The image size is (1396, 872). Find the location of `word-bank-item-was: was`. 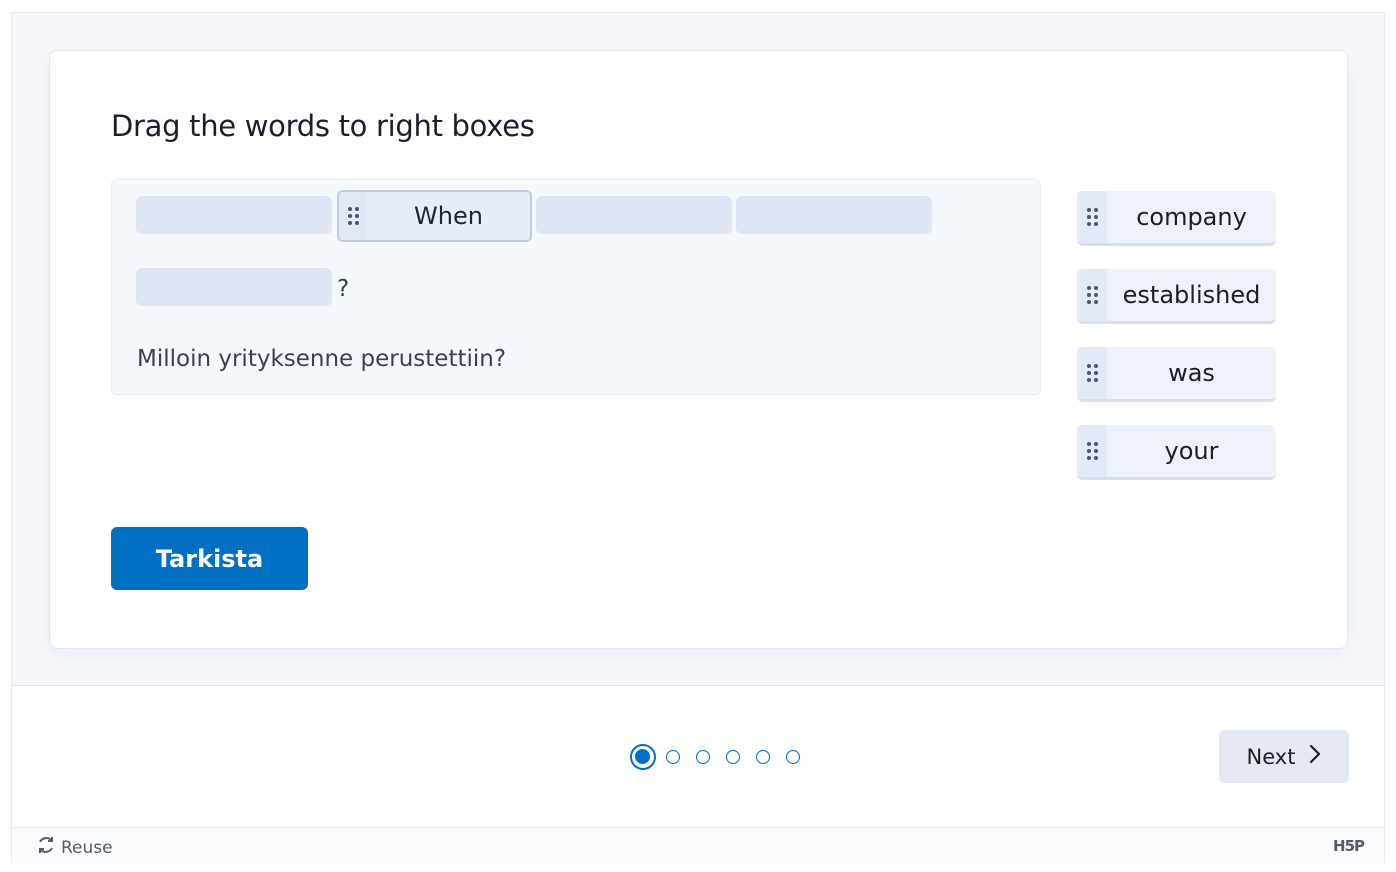

word-bank-item-was: was is located at coordinates (1176, 374).